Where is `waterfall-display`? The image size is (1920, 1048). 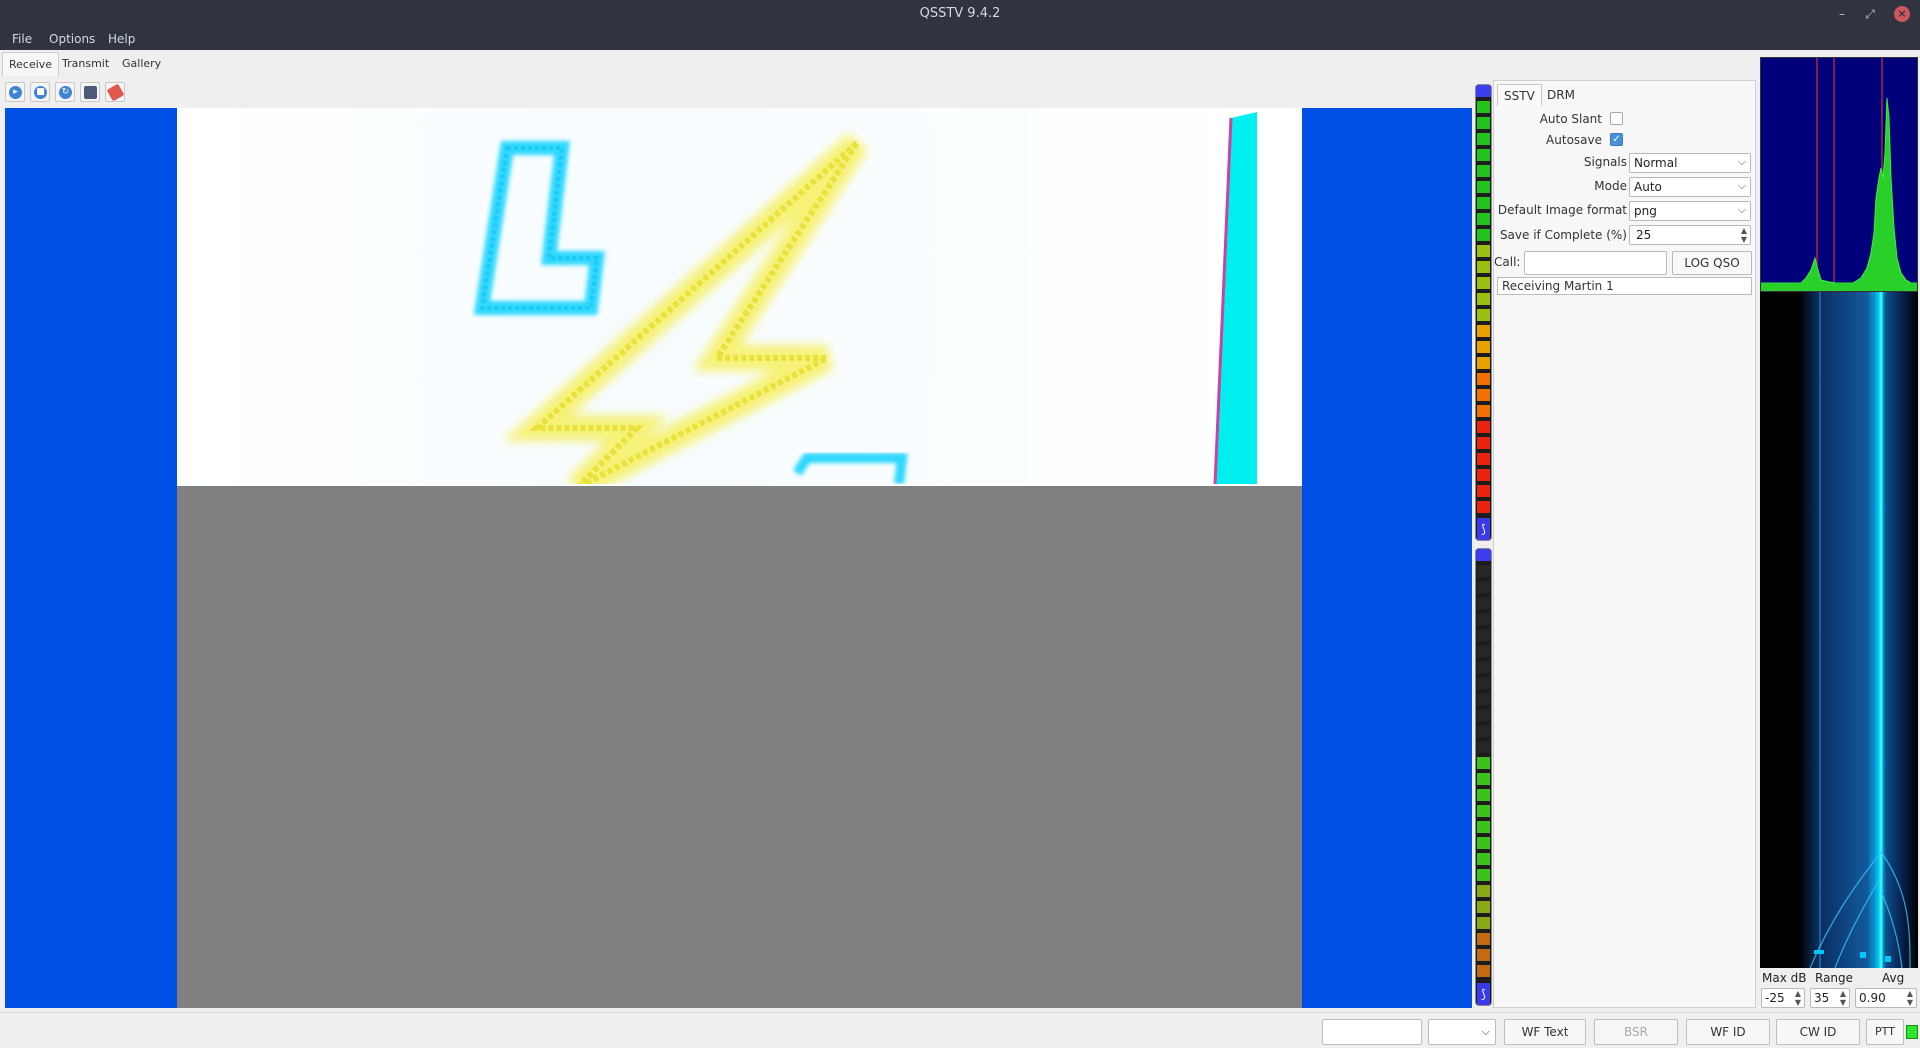 waterfall-display is located at coordinates (1839, 630).